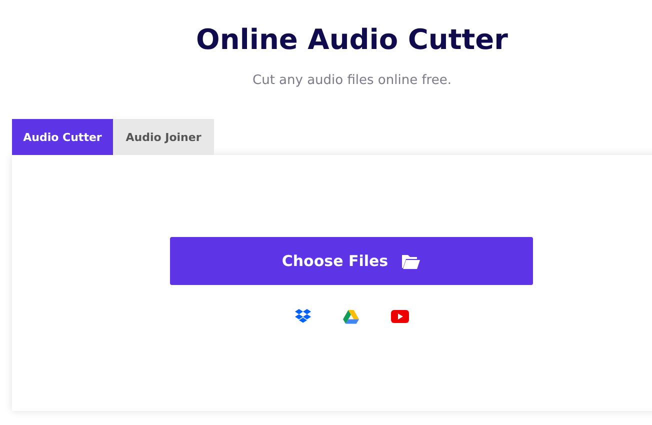 This screenshot has width=652, height=425. Describe the element at coordinates (62, 137) in the screenshot. I see `tool-tab: Audio Cutter` at that location.